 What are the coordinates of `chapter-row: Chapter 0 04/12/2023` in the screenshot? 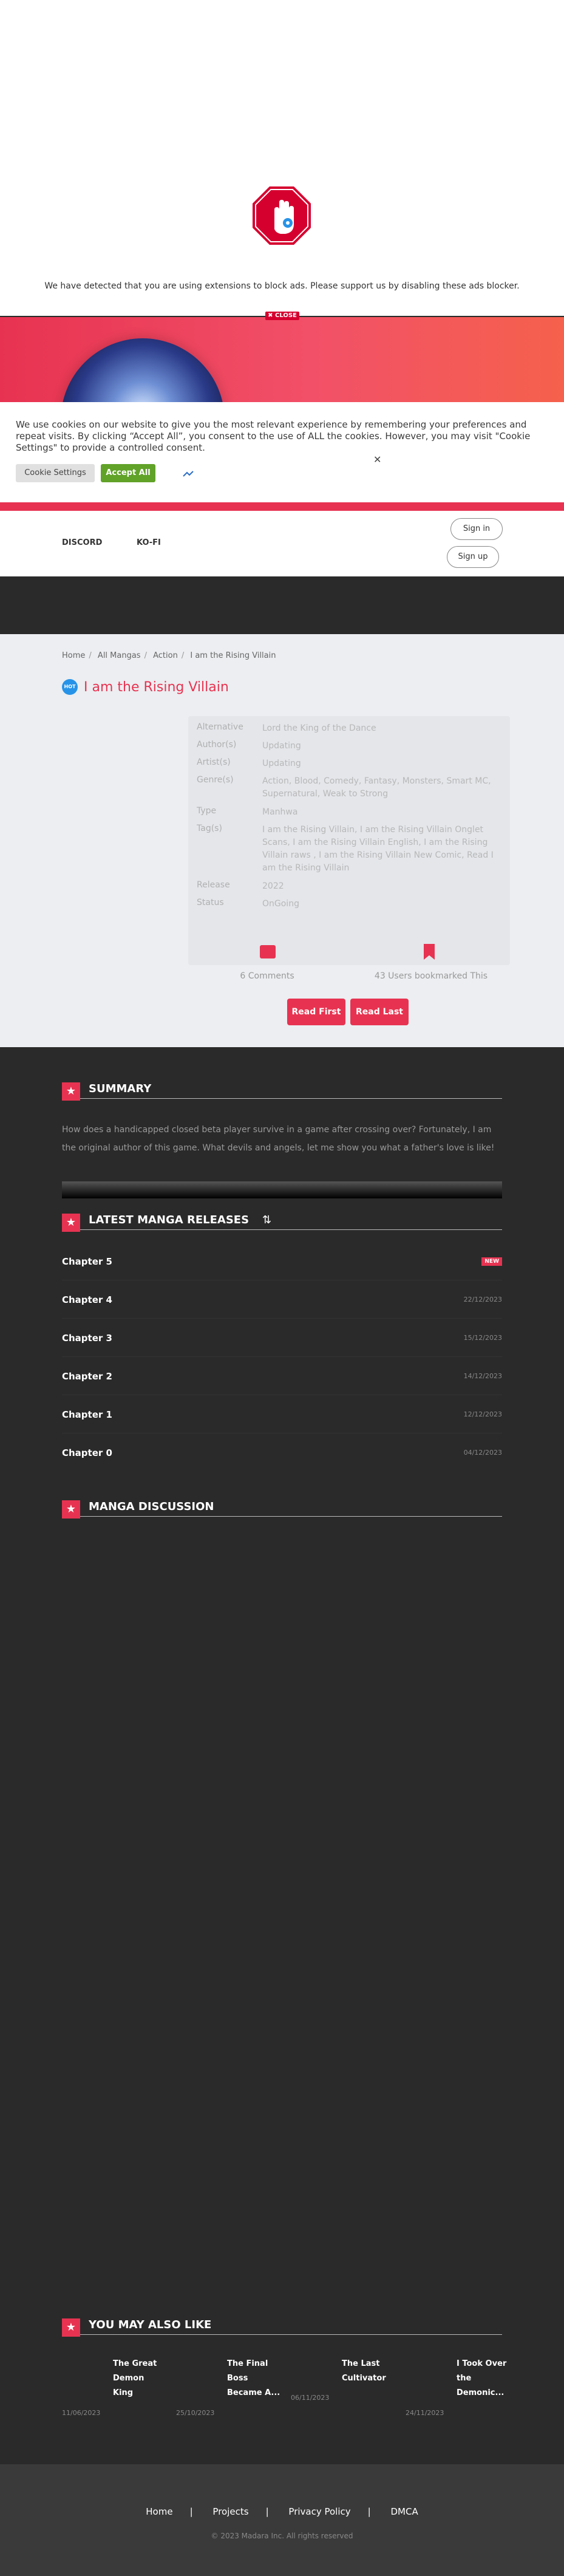 It's located at (282, 1453).